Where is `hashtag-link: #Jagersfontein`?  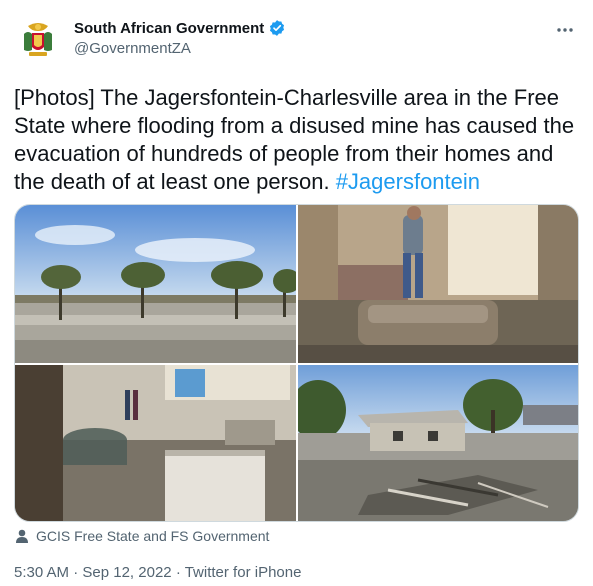 hashtag-link: #Jagersfontein is located at coordinates (408, 181).